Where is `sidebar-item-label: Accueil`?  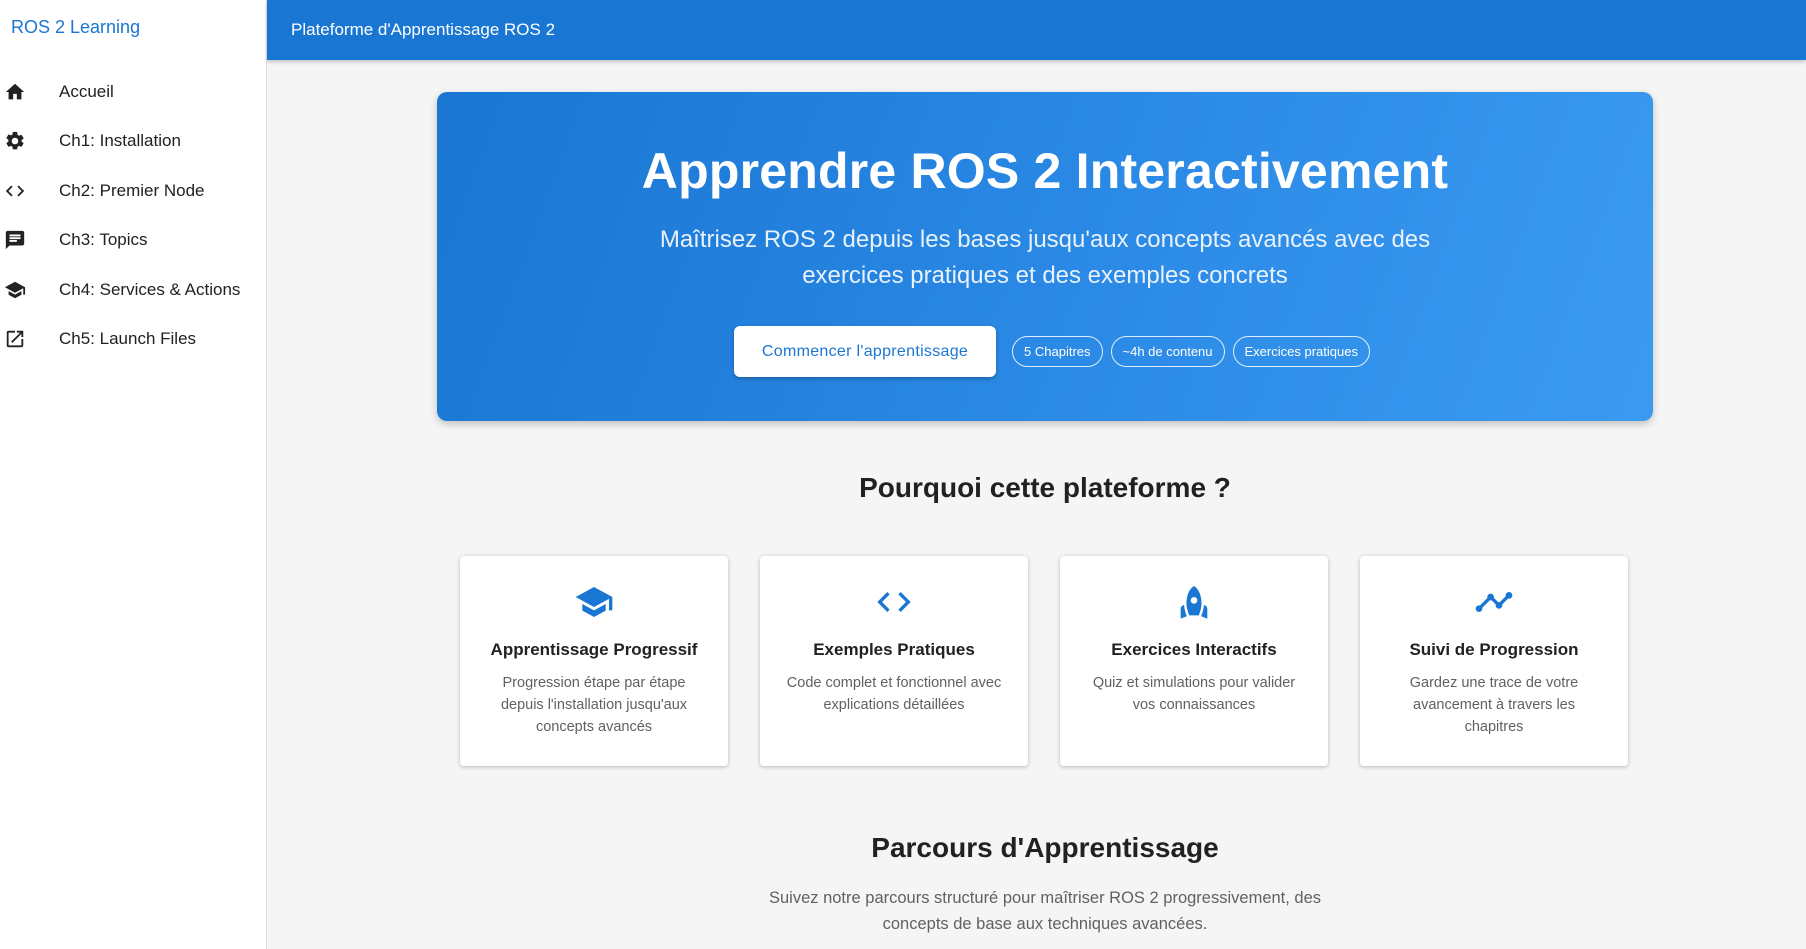 sidebar-item-label: Accueil is located at coordinates (86, 91).